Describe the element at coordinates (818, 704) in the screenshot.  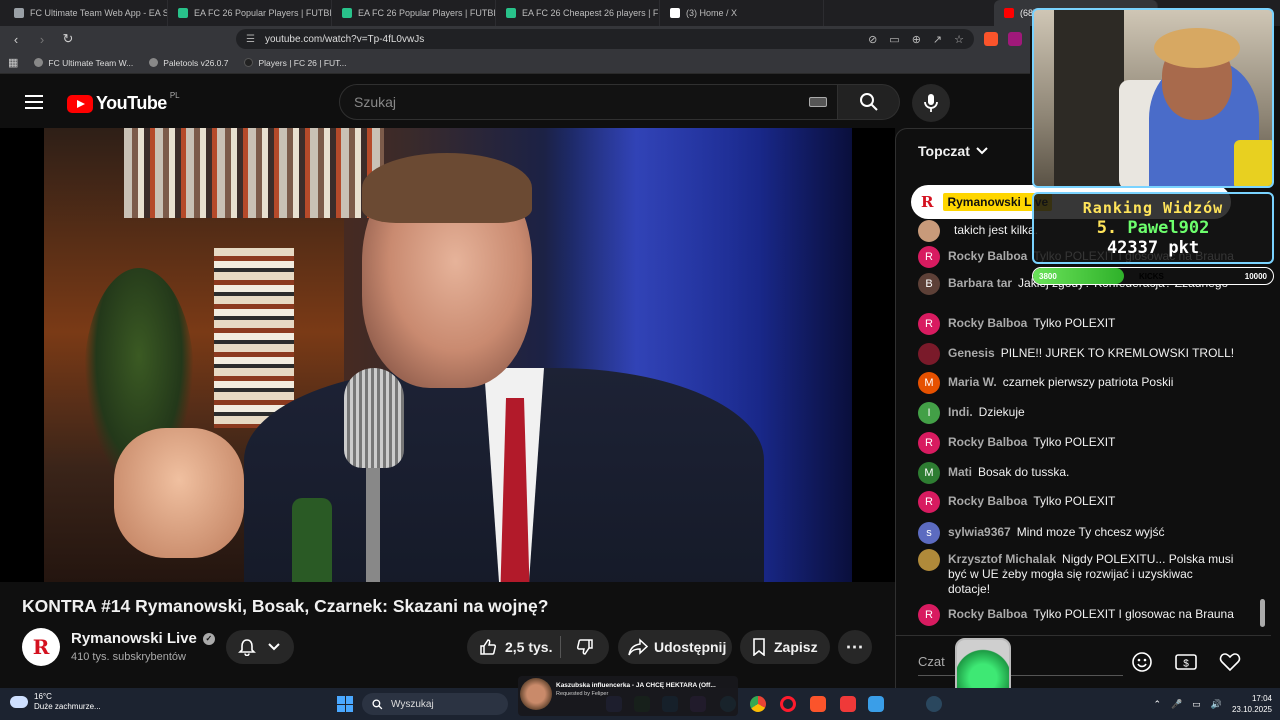
I see `brave-icon` at that location.